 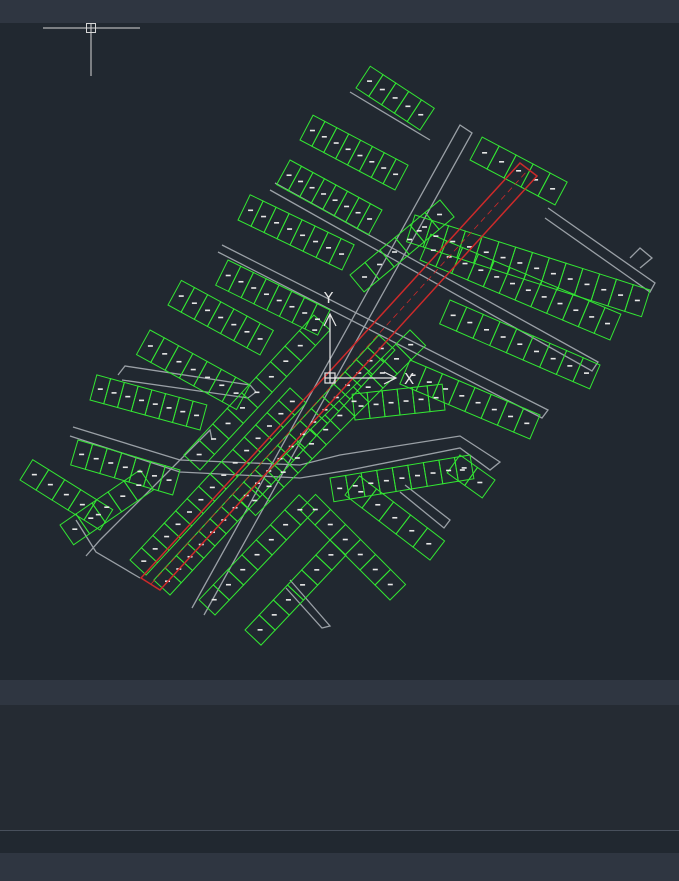 What do you see at coordinates (328, 298) in the screenshot?
I see `ucs-y-label: Y` at bounding box center [328, 298].